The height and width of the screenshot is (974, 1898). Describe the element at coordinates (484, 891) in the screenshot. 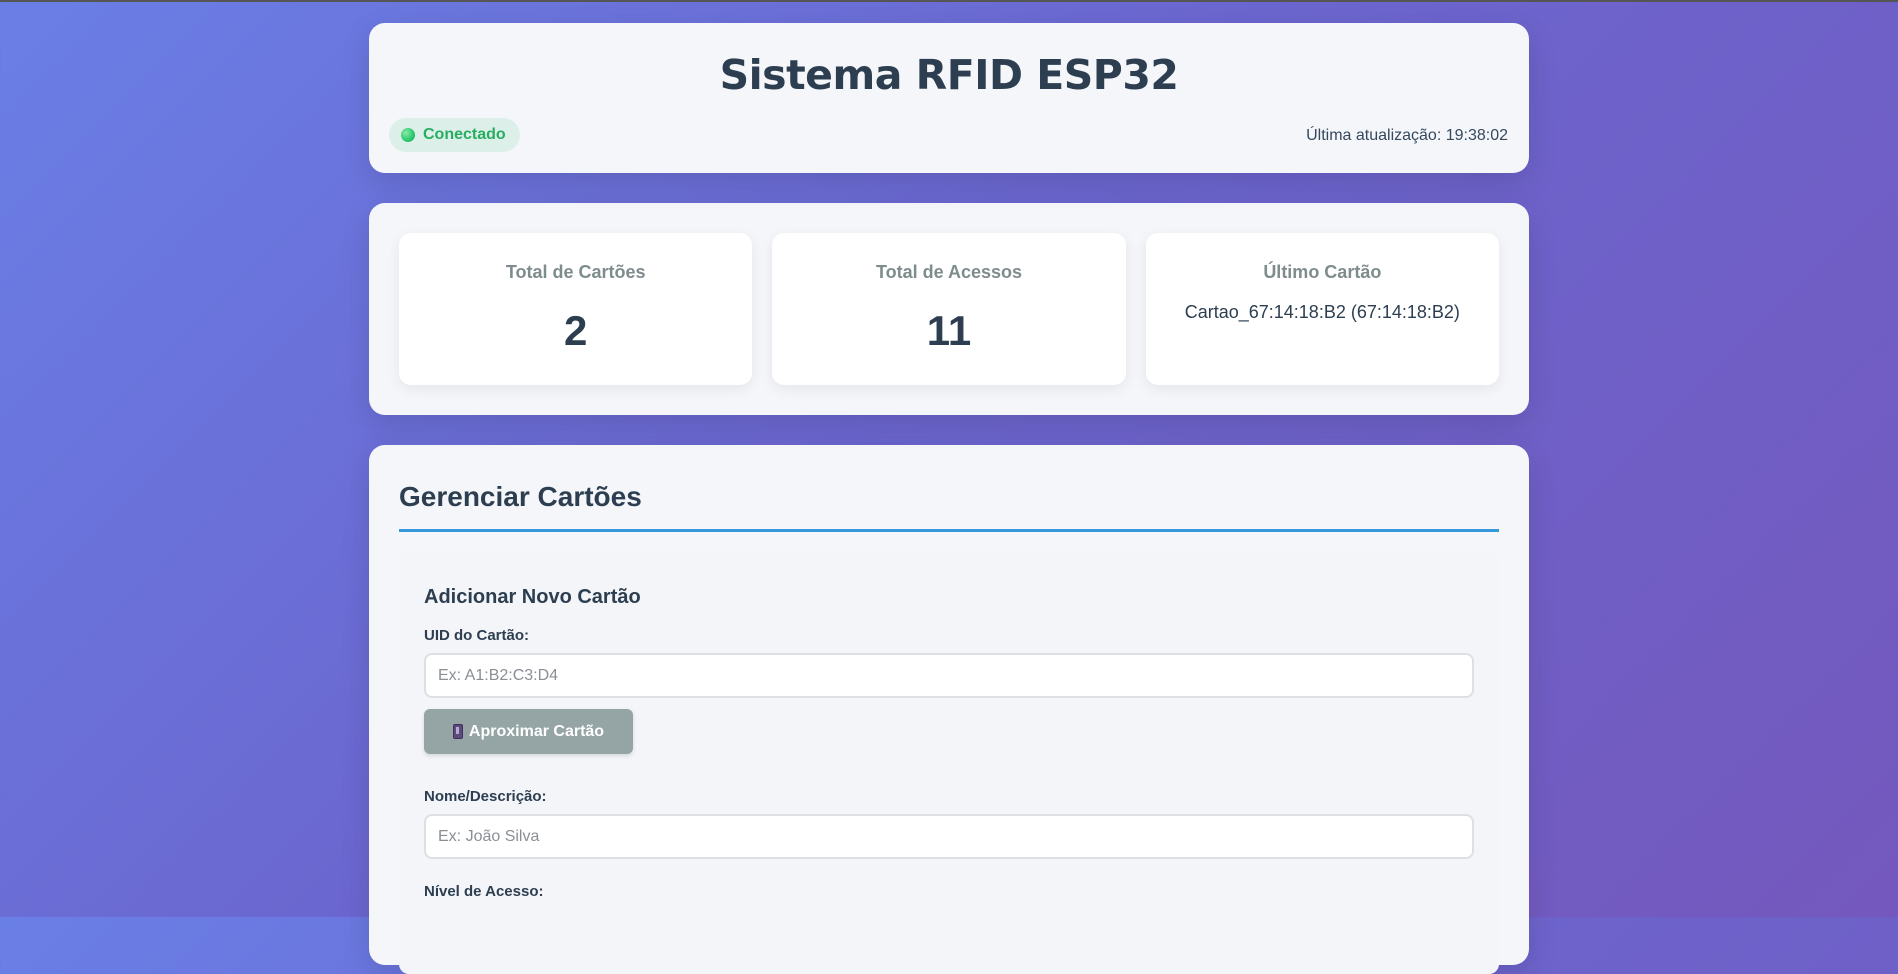

I see `access-level-label: Nível de Acesso:` at that location.